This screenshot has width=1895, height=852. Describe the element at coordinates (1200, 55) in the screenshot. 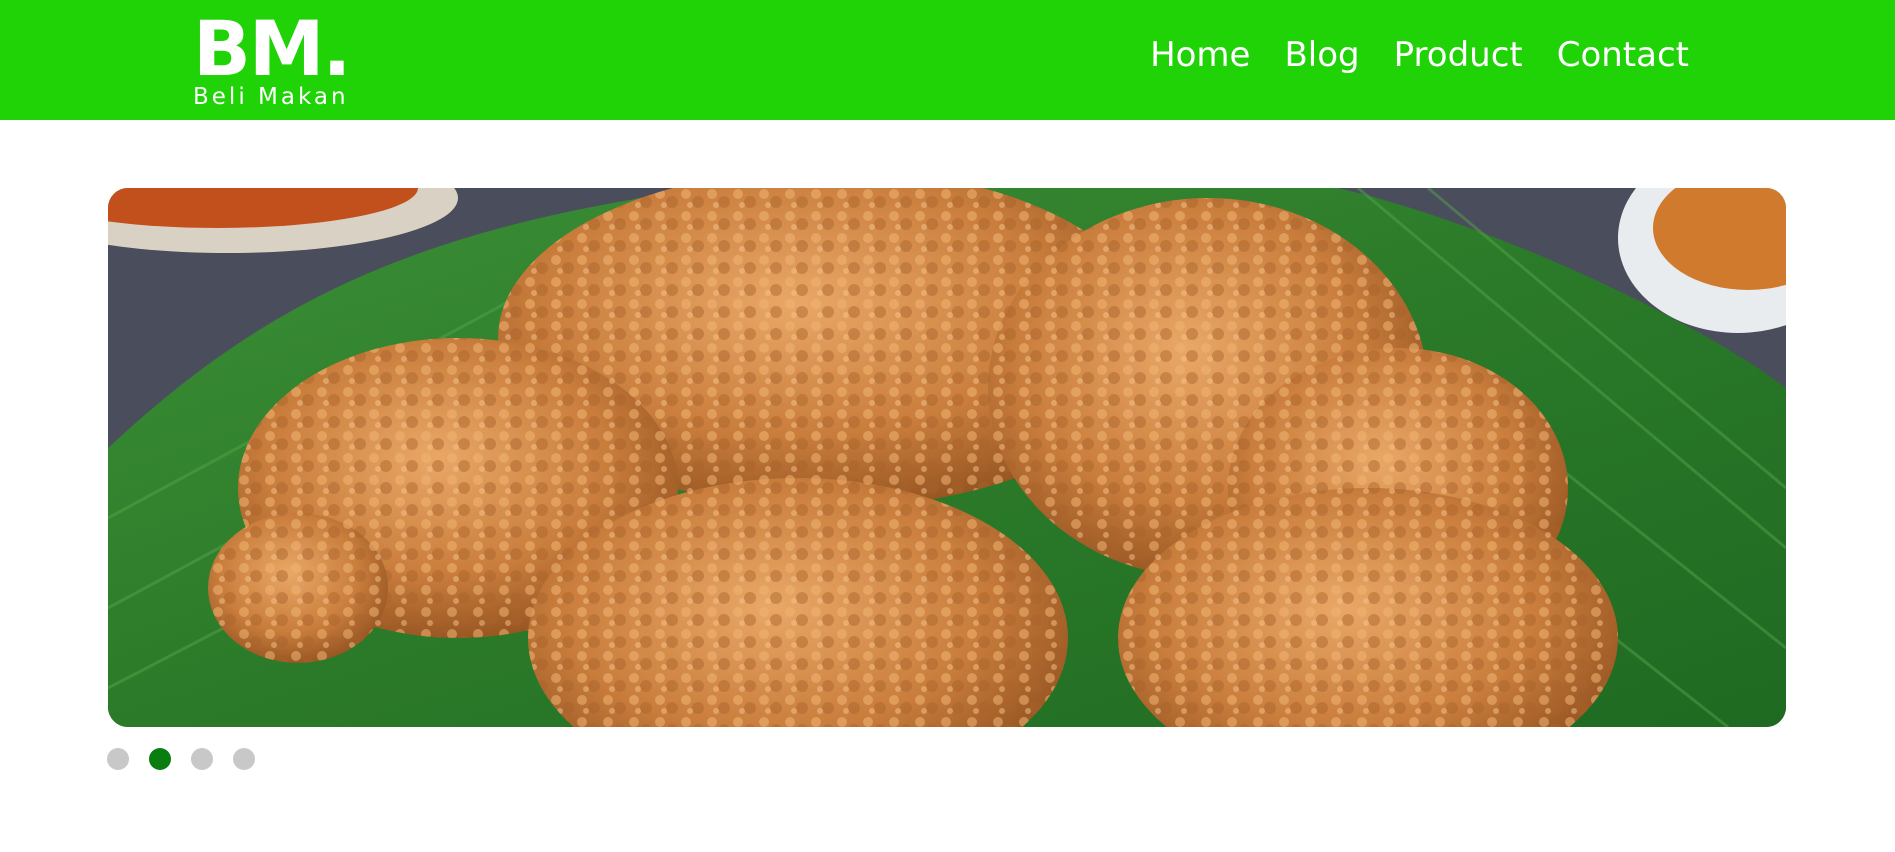

I see `nav-home: Home` at that location.